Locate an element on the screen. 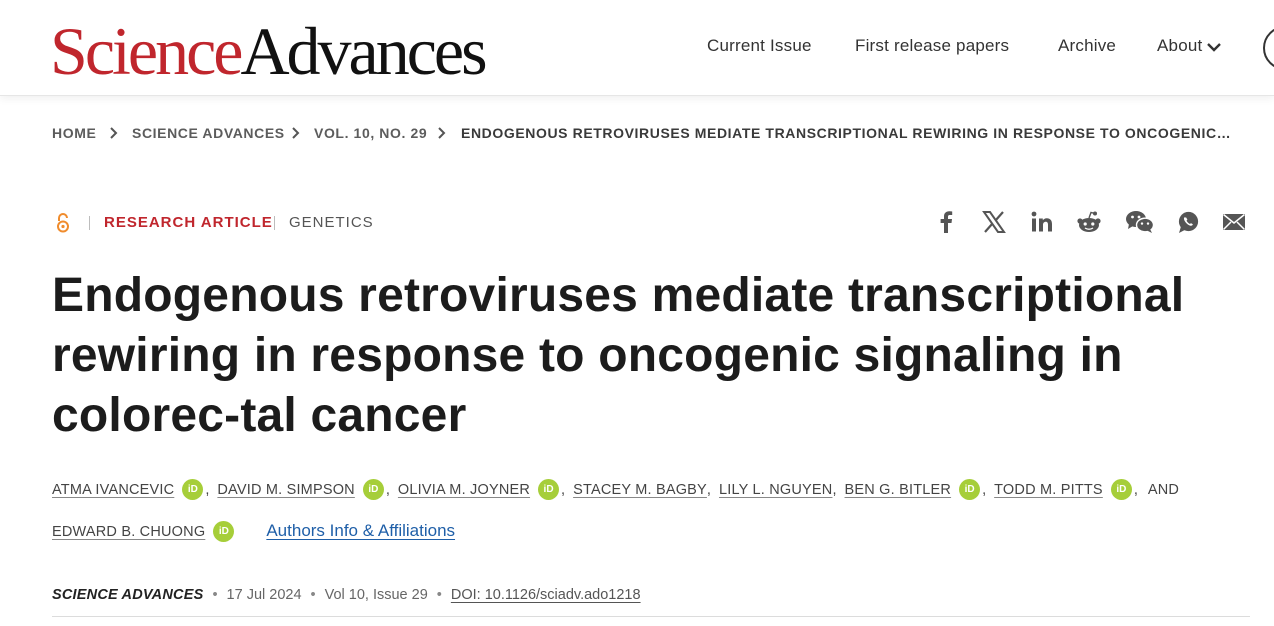  author-and: AND is located at coordinates (1163, 490).